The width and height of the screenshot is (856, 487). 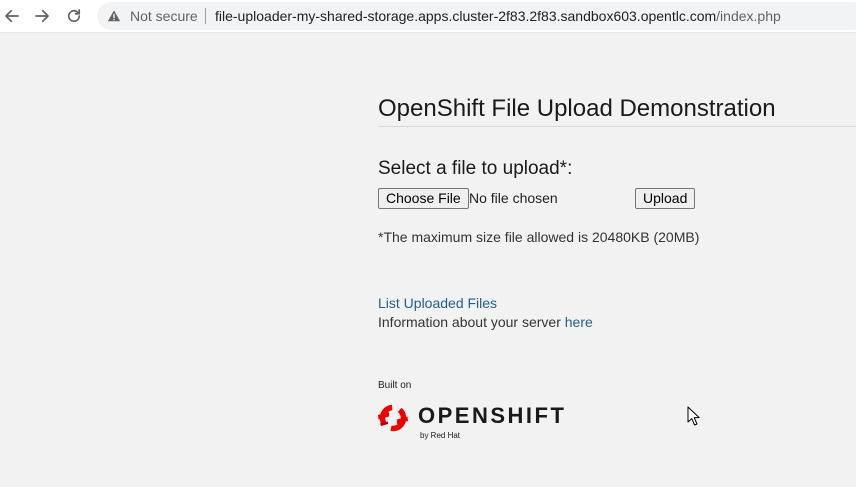 What do you see at coordinates (748, 16) in the screenshot?
I see `url-path: /index.php` at bounding box center [748, 16].